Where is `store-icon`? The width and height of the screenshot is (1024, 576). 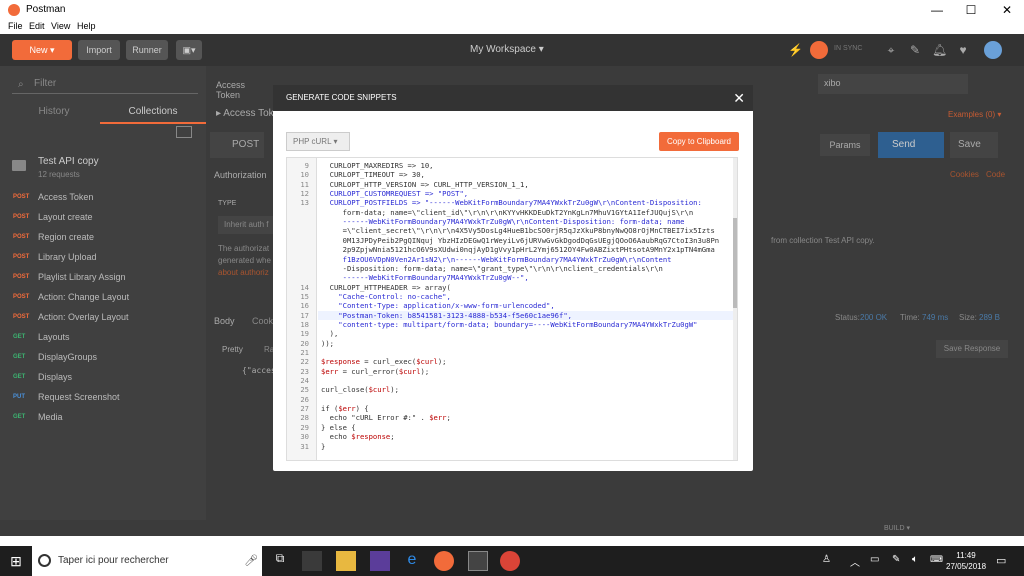 store-icon is located at coordinates (380, 561).